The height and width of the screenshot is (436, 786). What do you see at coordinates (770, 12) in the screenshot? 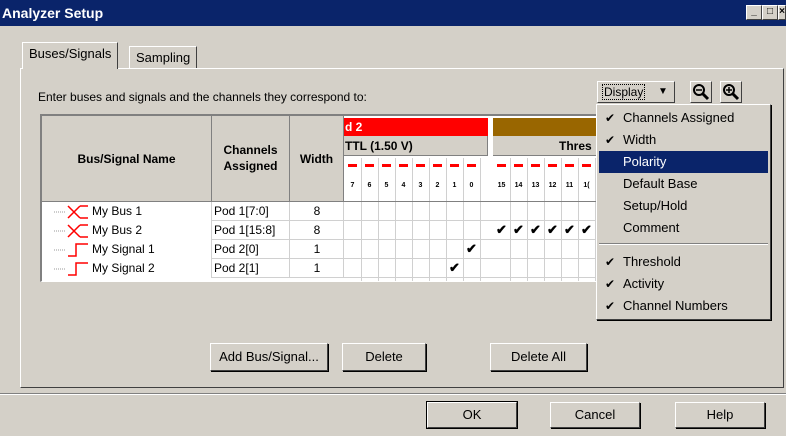
I see `maximize-icon: □` at bounding box center [770, 12].